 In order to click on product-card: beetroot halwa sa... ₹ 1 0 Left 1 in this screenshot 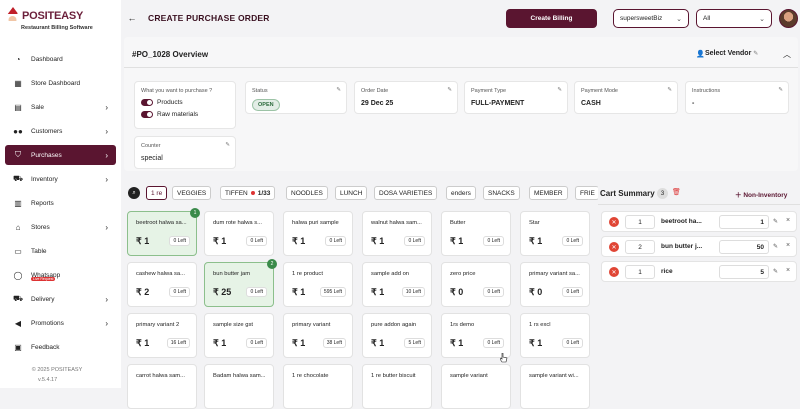, I will do `click(163, 232)`.